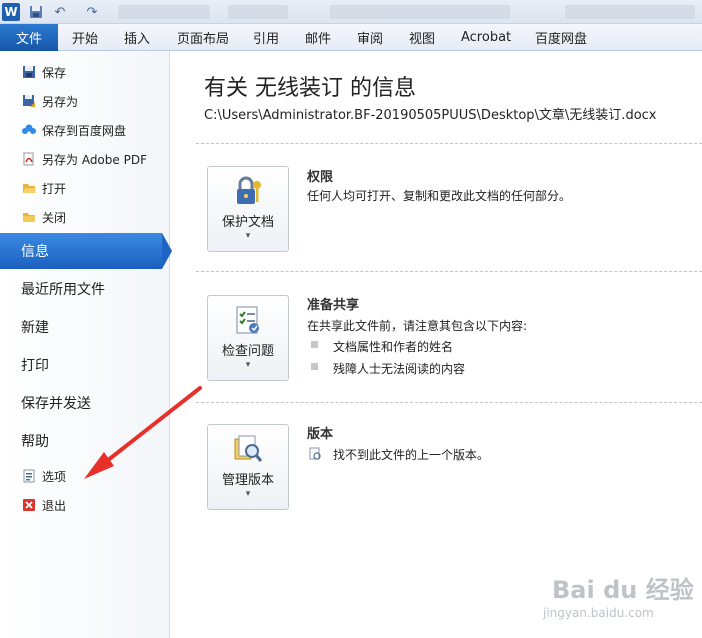 This screenshot has height=638, width=702. What do you see at coordinates (29, 476) in the screenshot?
I see `options-icon` at bounding box center [29, 476].